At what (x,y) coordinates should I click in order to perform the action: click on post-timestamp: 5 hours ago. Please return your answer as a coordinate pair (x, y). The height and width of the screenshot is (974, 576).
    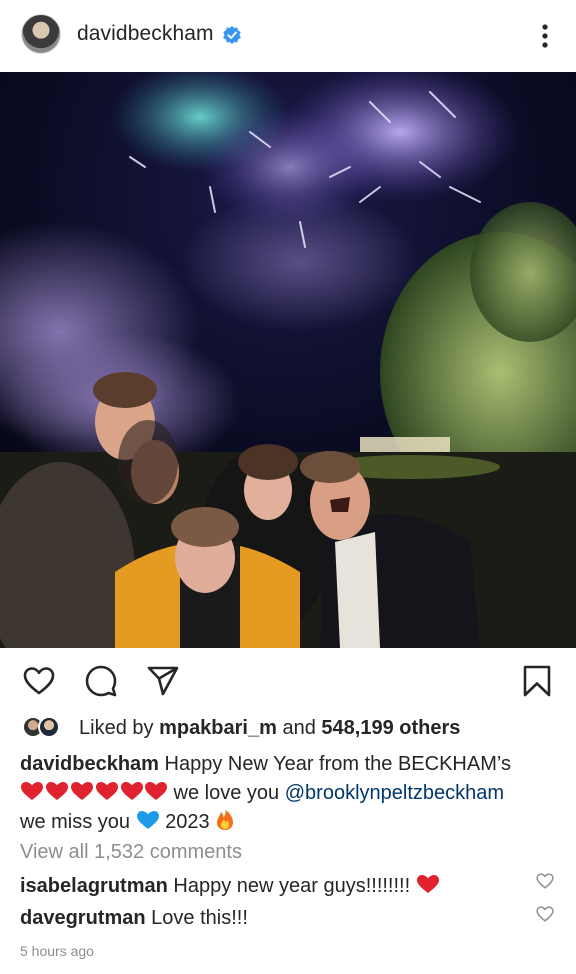
    Looking at the image, I should click on (57, 951).